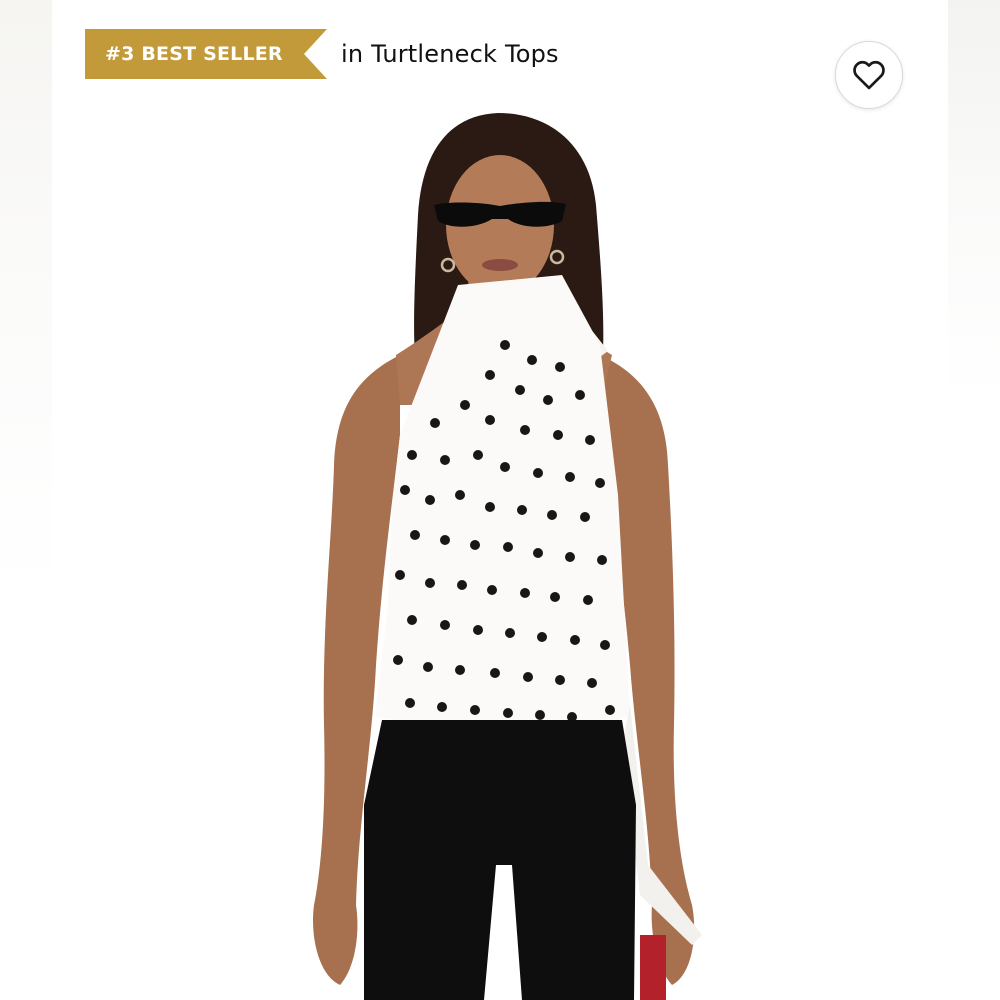 This screenshot has height=1000, width=1000. I want to click on wishlist-button, so click(869, 75).